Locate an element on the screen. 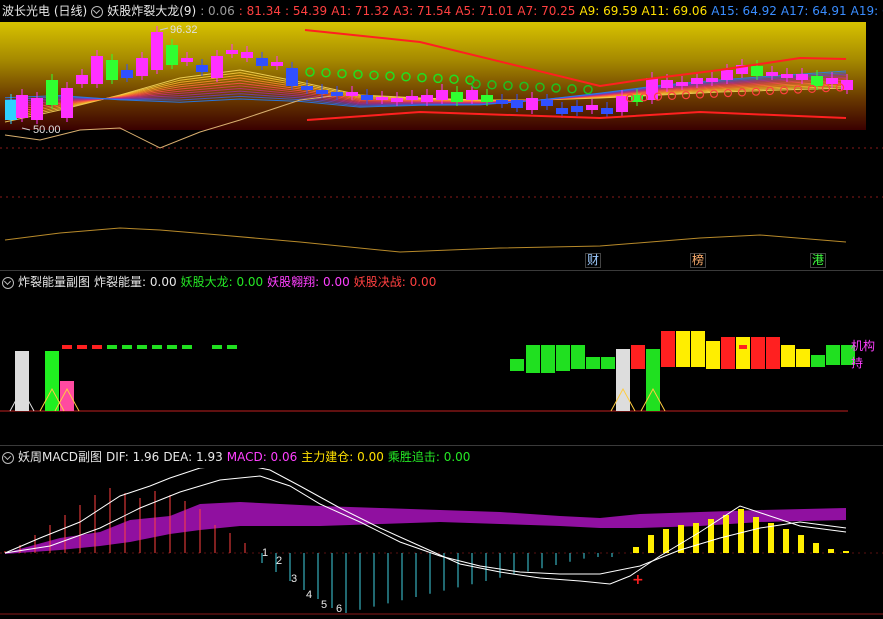  energy-indicator-value-1: 妖股大龙: 0.00 is located at coordinates (222, 282).